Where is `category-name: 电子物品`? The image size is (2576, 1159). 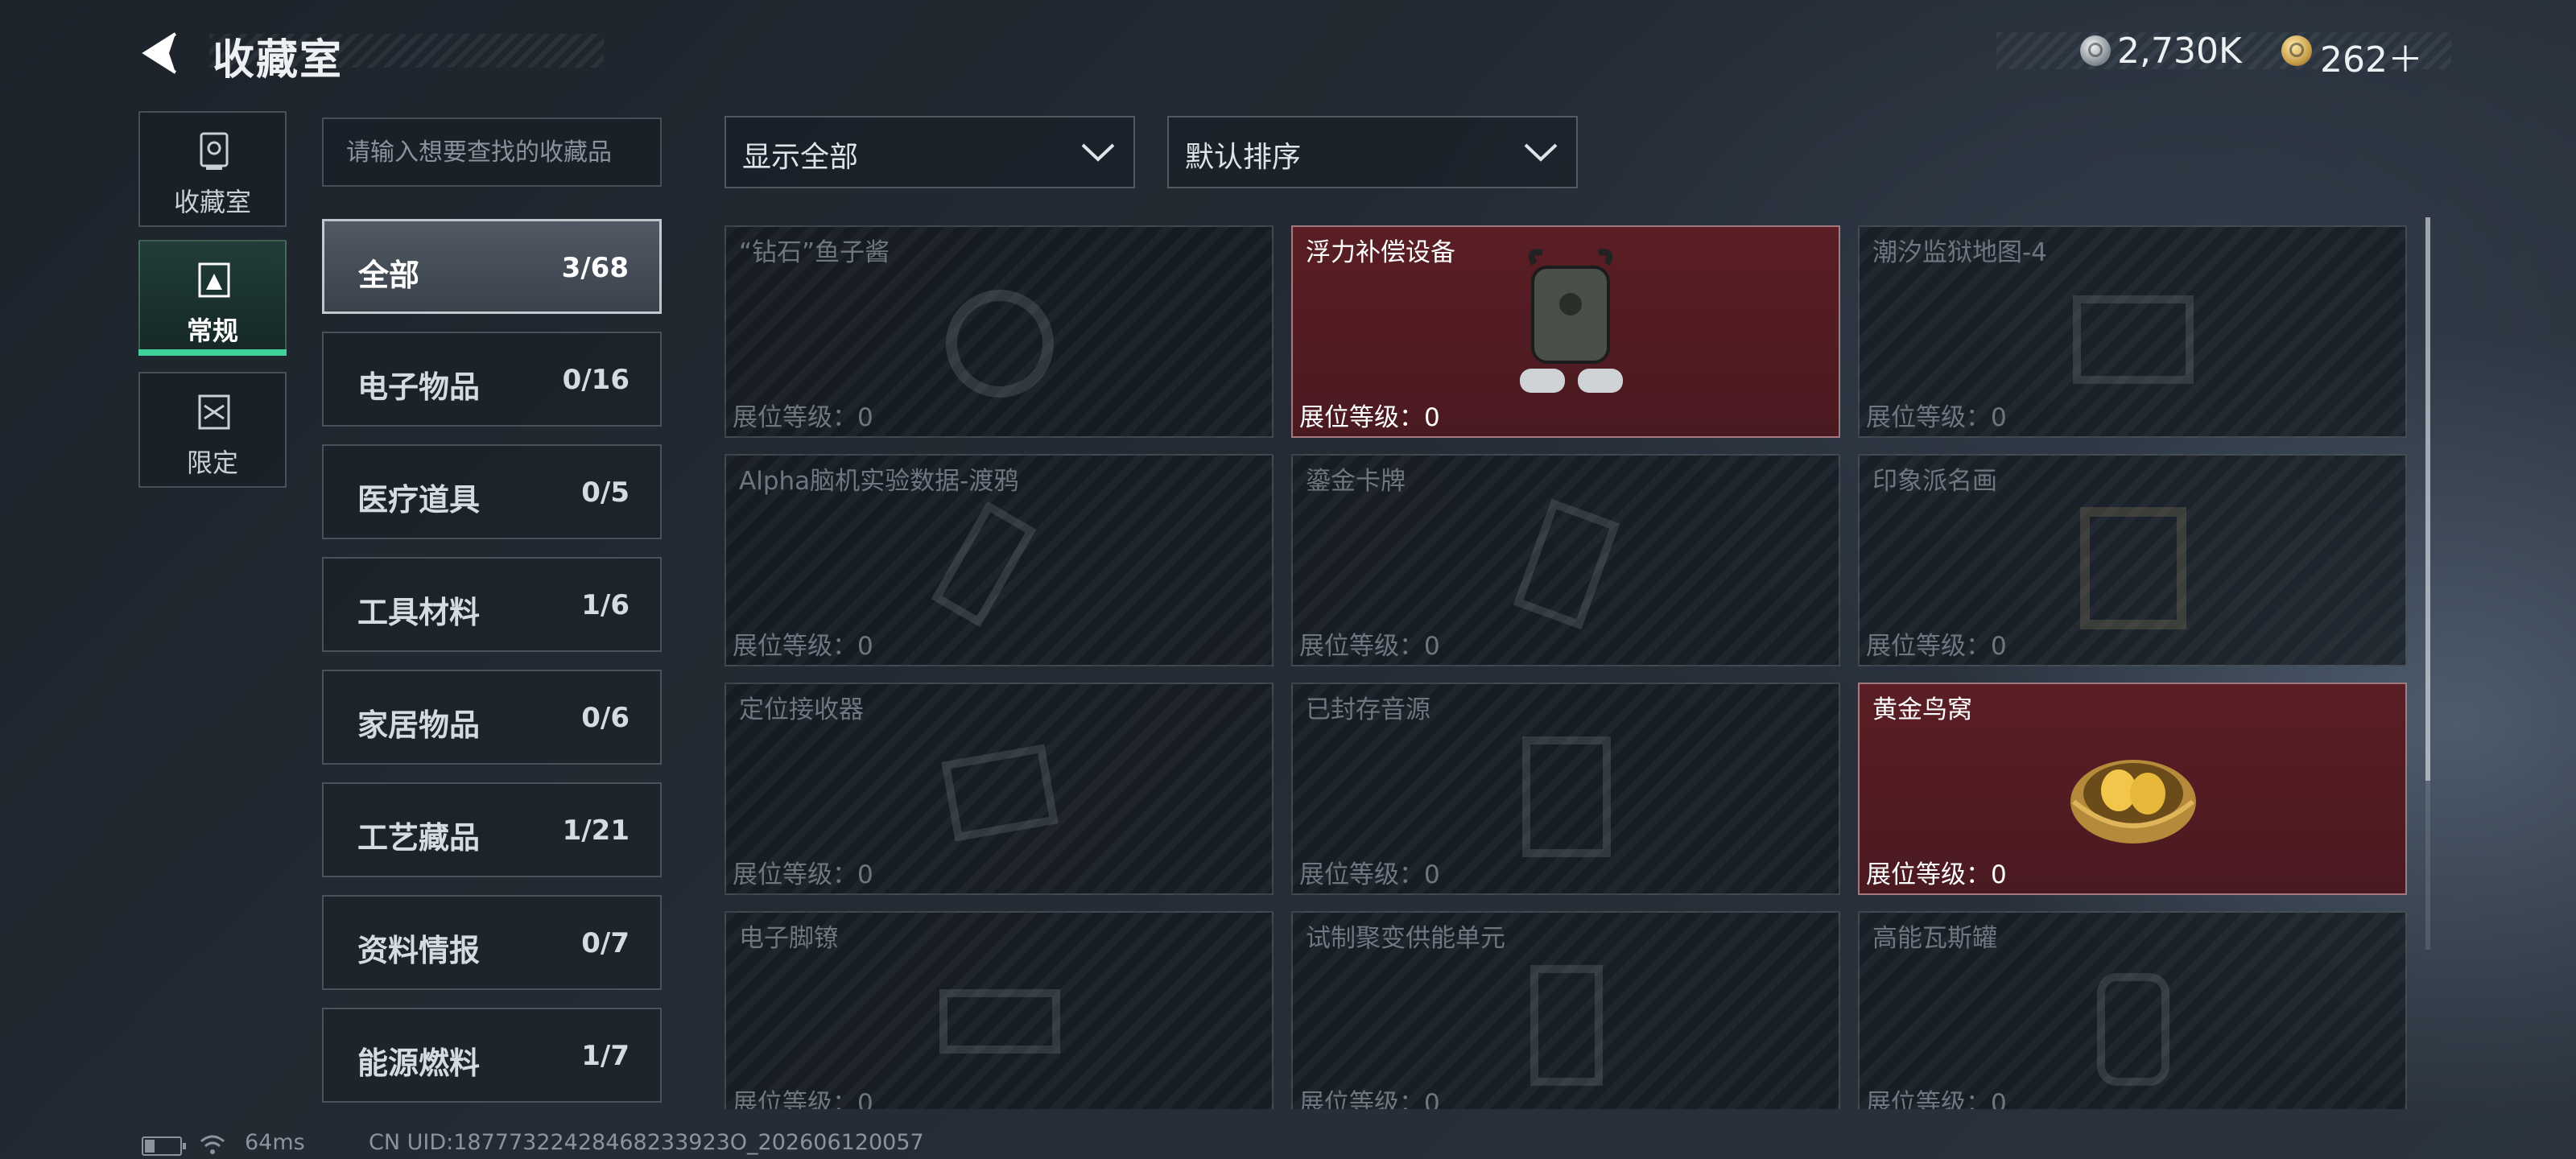
category-name: 电子物品 is located at coordinates (419, 387).